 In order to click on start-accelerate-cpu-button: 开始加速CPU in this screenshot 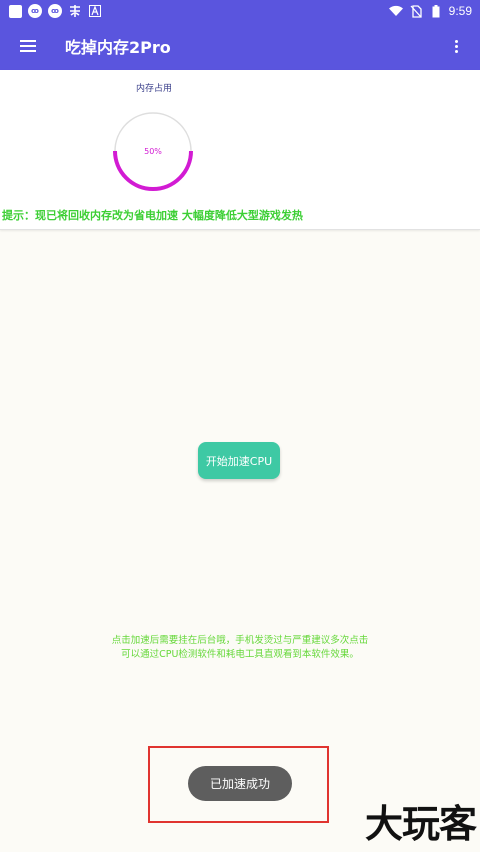, I will do `click(239, 460)`.